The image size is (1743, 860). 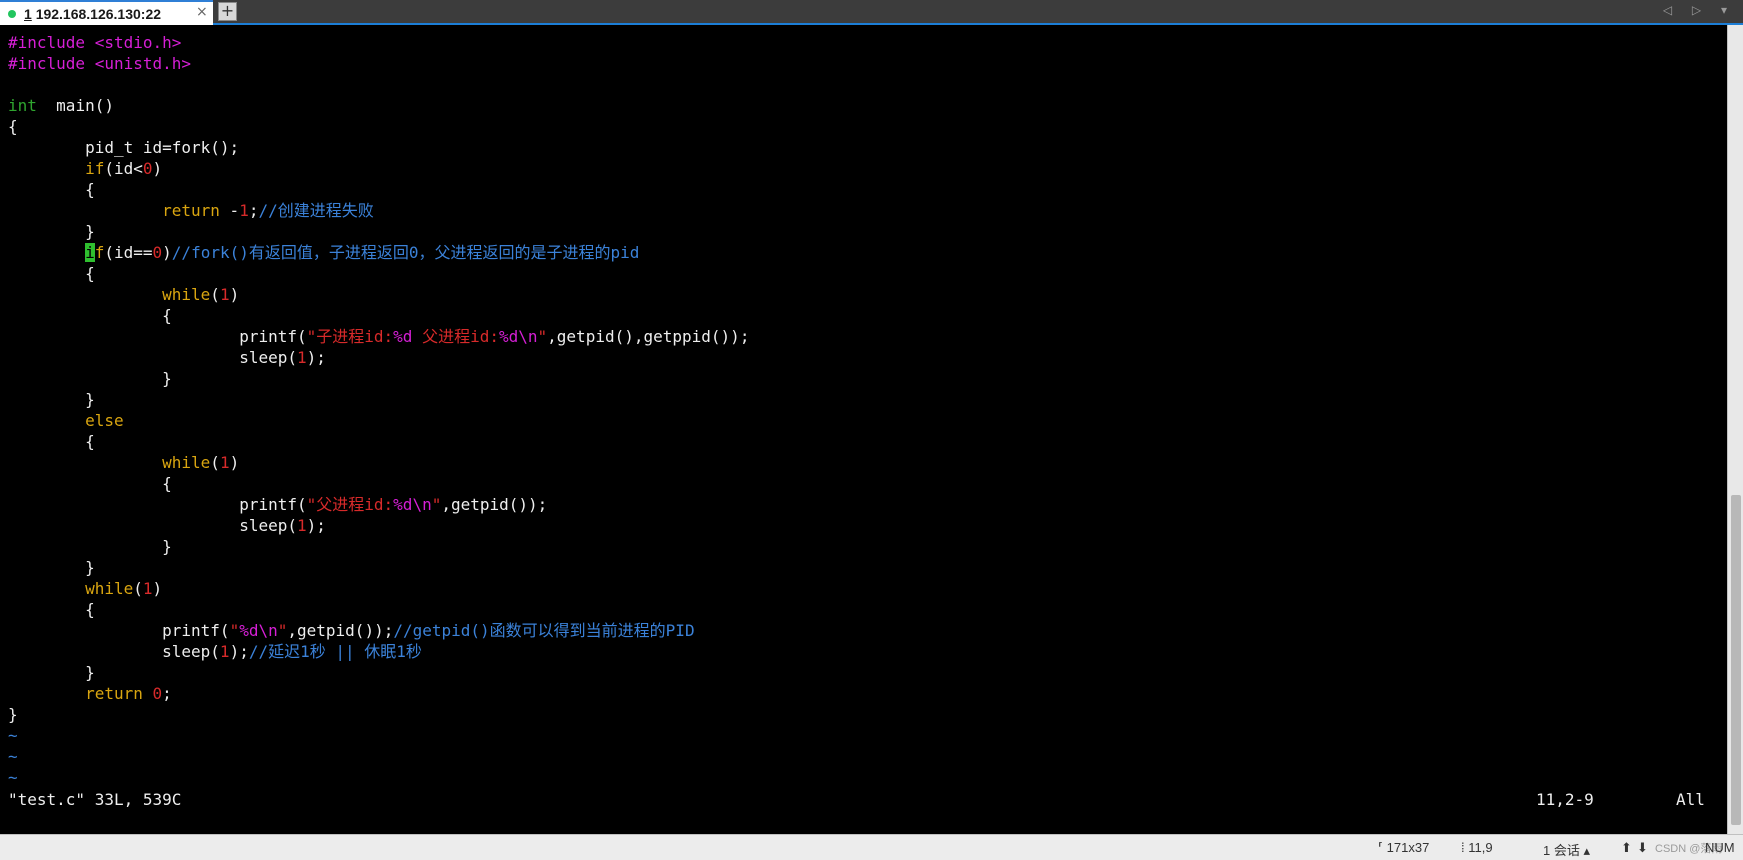 What do you see at coordinates (93, 13) in the screenshot?
I see `tab-title: 1 192.168.126.130:22` at bounding box center [93, 13].